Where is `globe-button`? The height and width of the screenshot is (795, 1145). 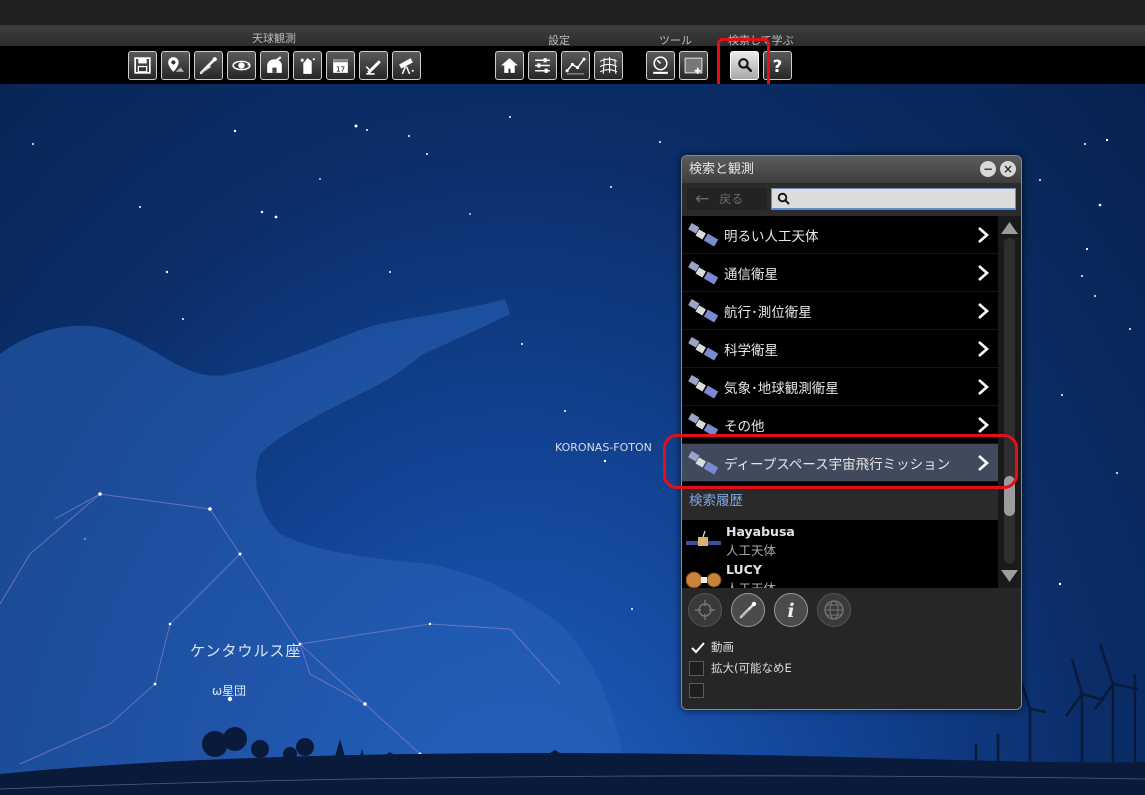 globe-button is located at coordinates (834, 610).